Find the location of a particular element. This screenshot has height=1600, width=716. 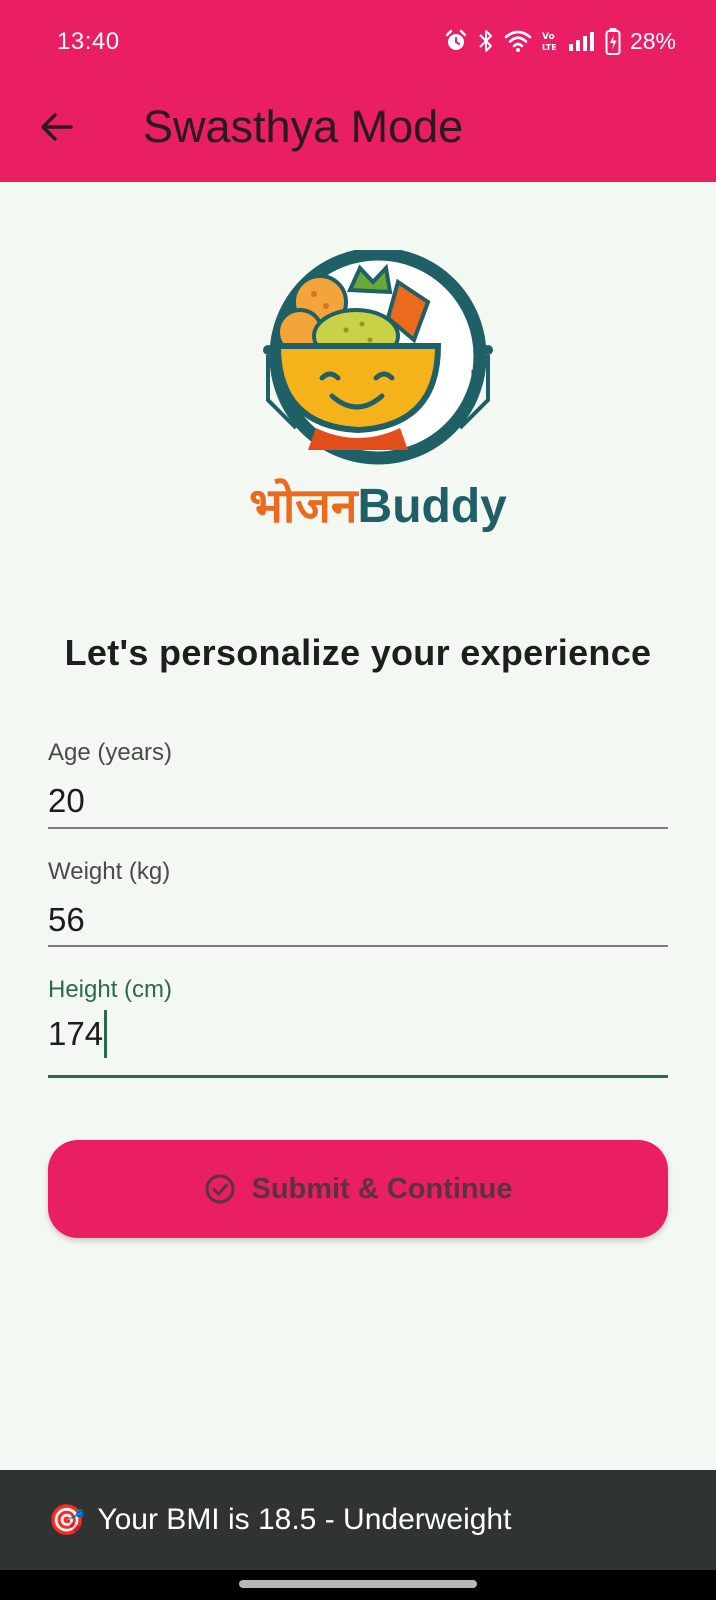

age-field: Age (years) 20 is located at coordinates (358, 784).